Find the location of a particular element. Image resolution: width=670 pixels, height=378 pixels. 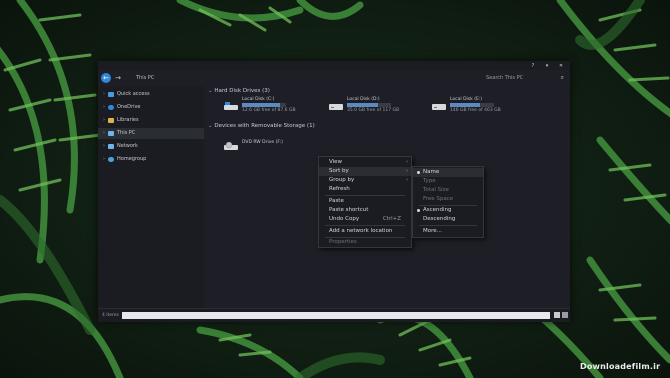

menu-item-add-network-location: Add a network location is located at coordinates (365, 231).